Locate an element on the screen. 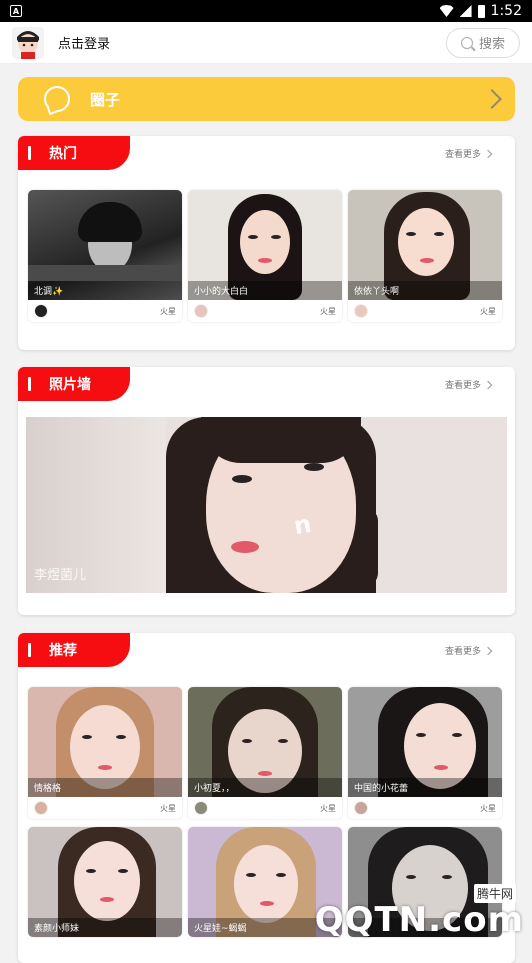  photo-caption: 李煜菌儿 is located at coordinates (60, 573).